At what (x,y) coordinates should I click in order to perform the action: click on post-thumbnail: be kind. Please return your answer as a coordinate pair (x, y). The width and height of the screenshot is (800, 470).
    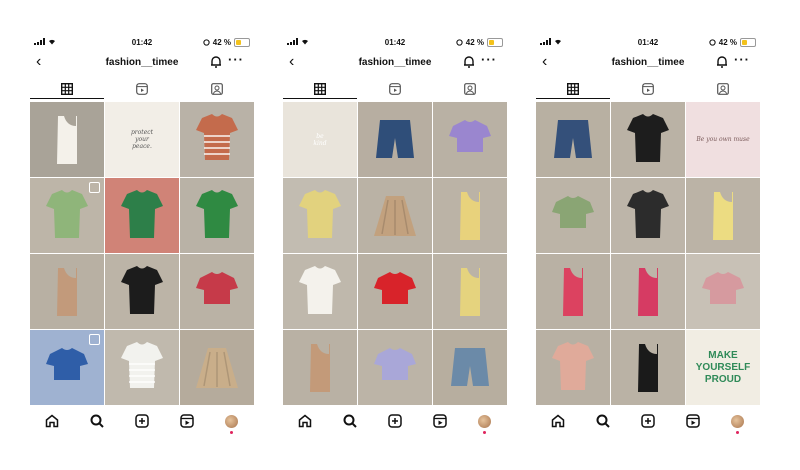
    Looking at the image, I should click on (320, 139).